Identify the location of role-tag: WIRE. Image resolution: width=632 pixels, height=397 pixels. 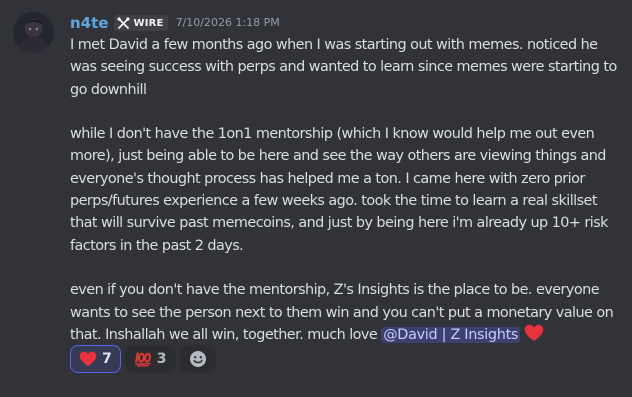
(141, 23).